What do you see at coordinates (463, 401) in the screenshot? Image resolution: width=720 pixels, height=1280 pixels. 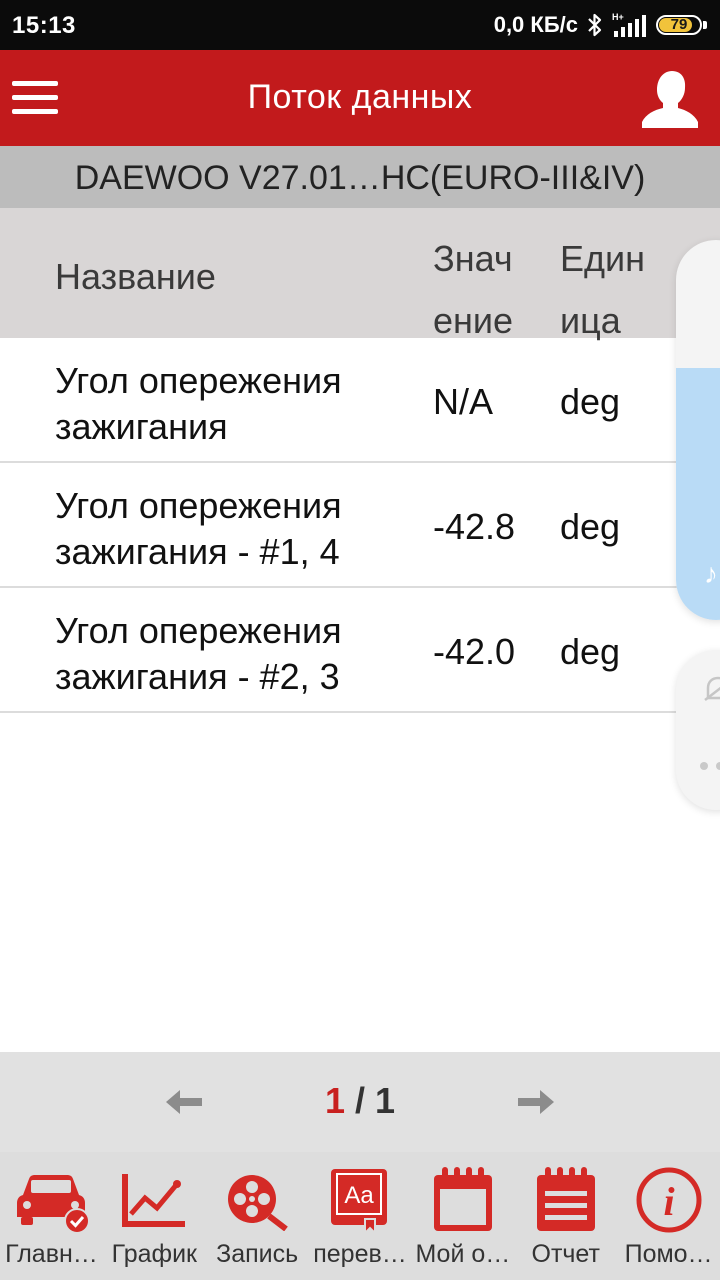 I see `row-value: N/A` at bounding box center [463, 401].